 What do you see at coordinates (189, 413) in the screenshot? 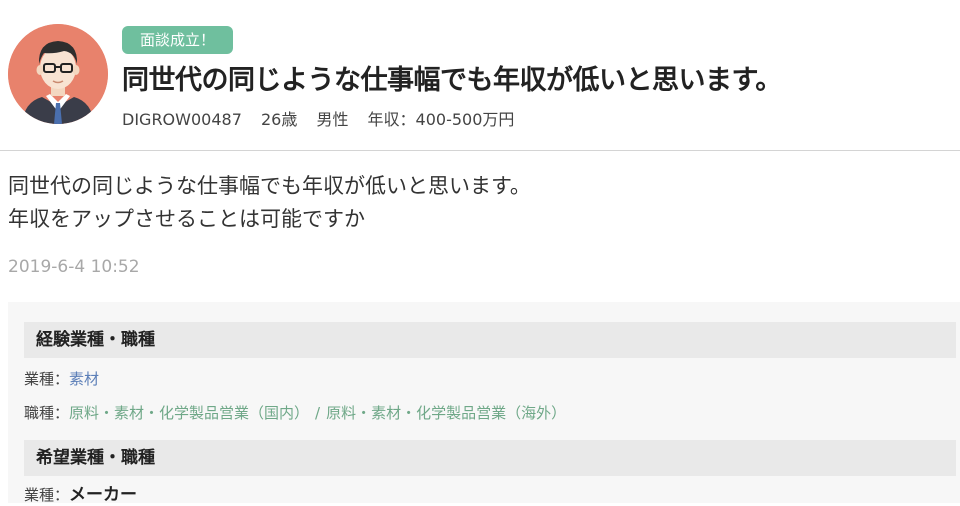
I see `job-link-domestic: 原料・素材・化学製品営業（国内）` at bounding box center [189, 413].